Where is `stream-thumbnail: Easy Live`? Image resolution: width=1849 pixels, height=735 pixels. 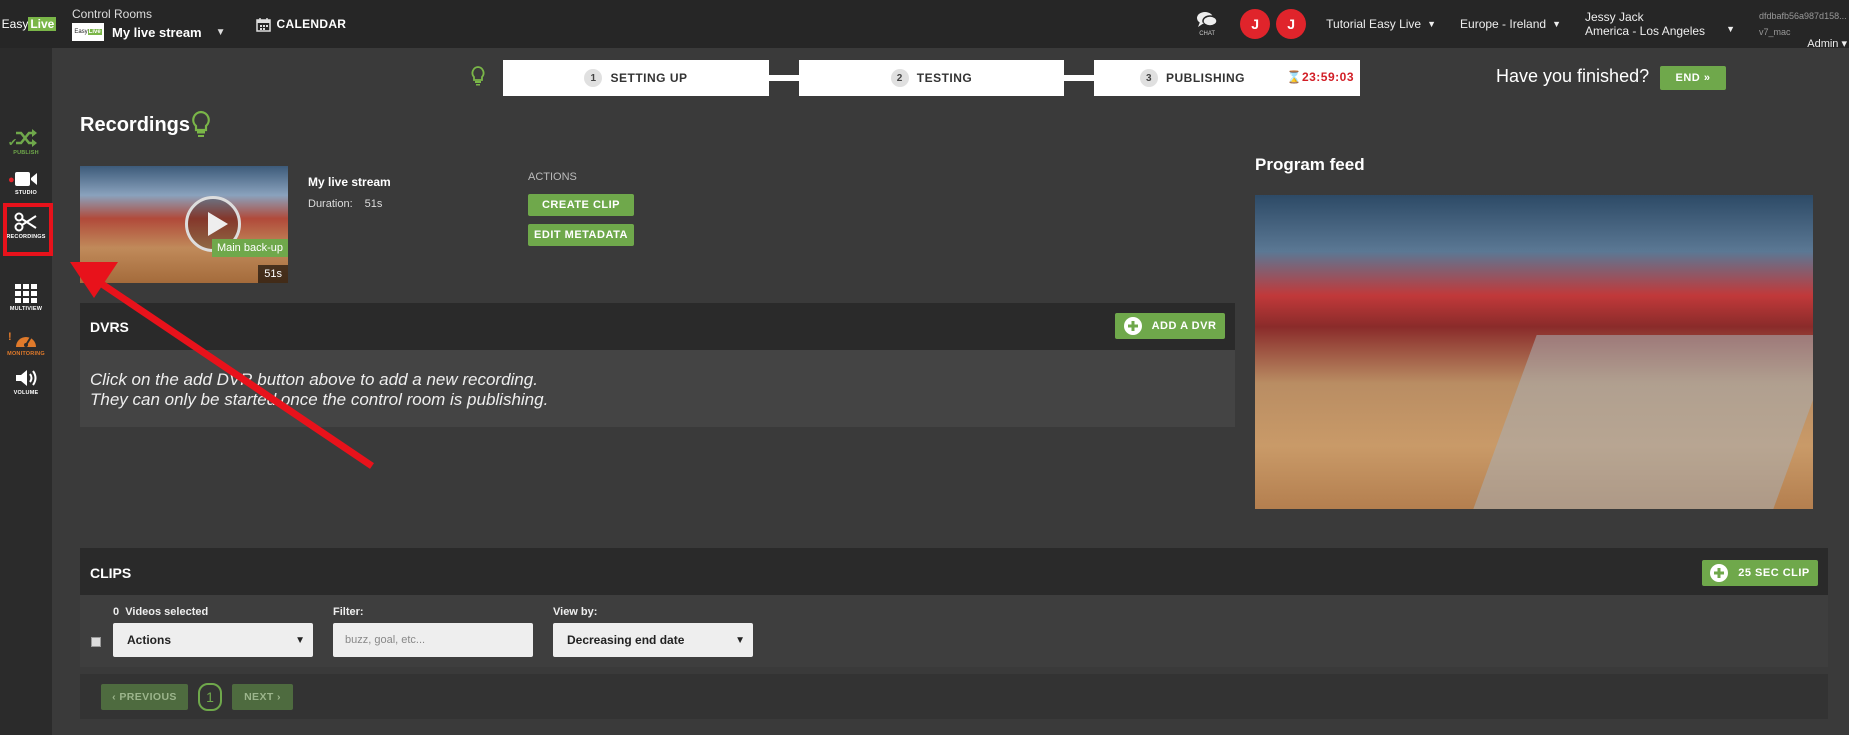 stream-thumbnail: Easy Live is located at coordinates (88, 32).